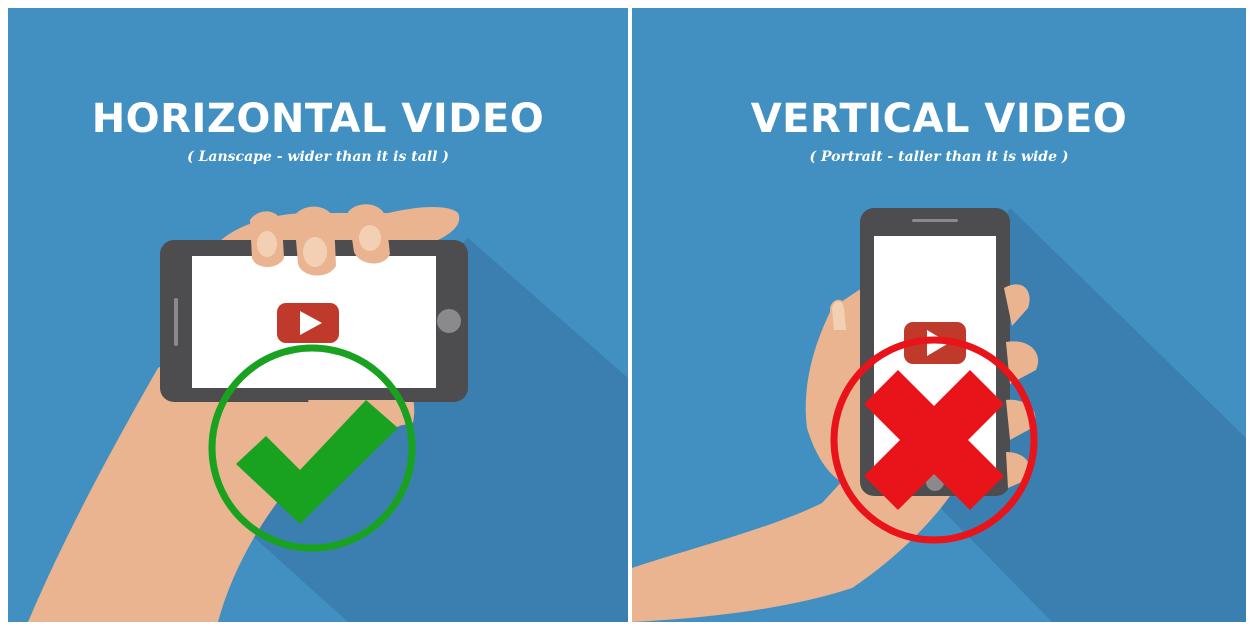 This screenshot has height=628, width=1253. Describe the element at coordinates (318, 119) in the screenshot. I see `panel-title: HORIZONTAL VIDEO` at that location.